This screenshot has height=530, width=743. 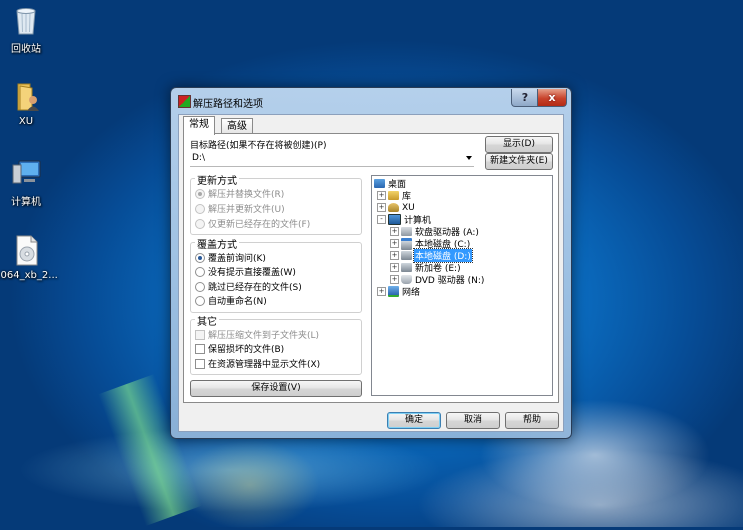 What do you see at coordinates (199, 125) in the screenshot?
I see `tab-general: 常规` at bounding box center [199, 125].